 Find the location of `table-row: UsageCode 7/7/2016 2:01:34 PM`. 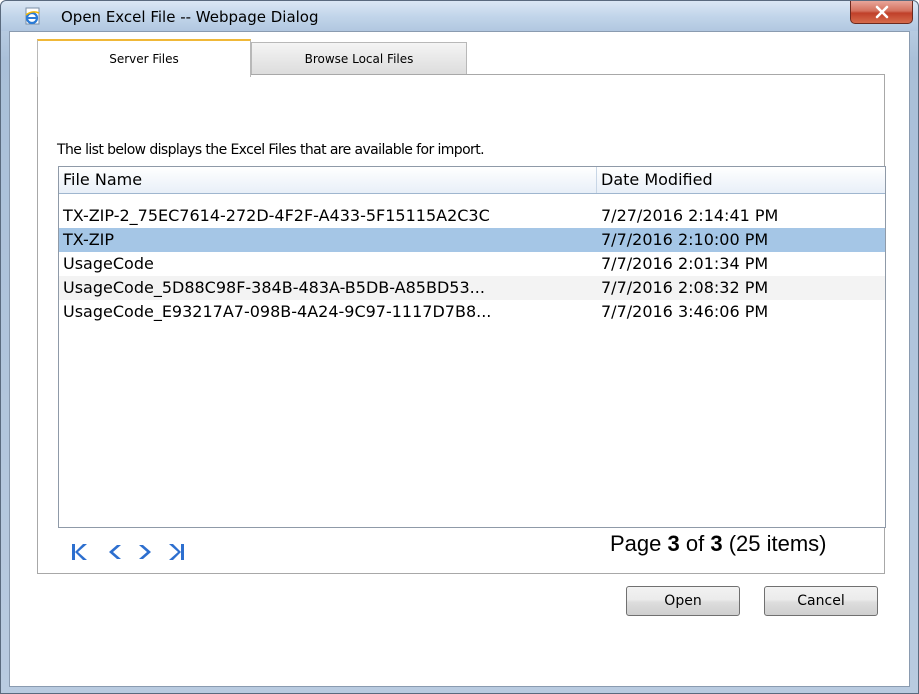

table-row: UsageCode 7/7/2016 2:01:34 PM is located at coordinates (472, 264).